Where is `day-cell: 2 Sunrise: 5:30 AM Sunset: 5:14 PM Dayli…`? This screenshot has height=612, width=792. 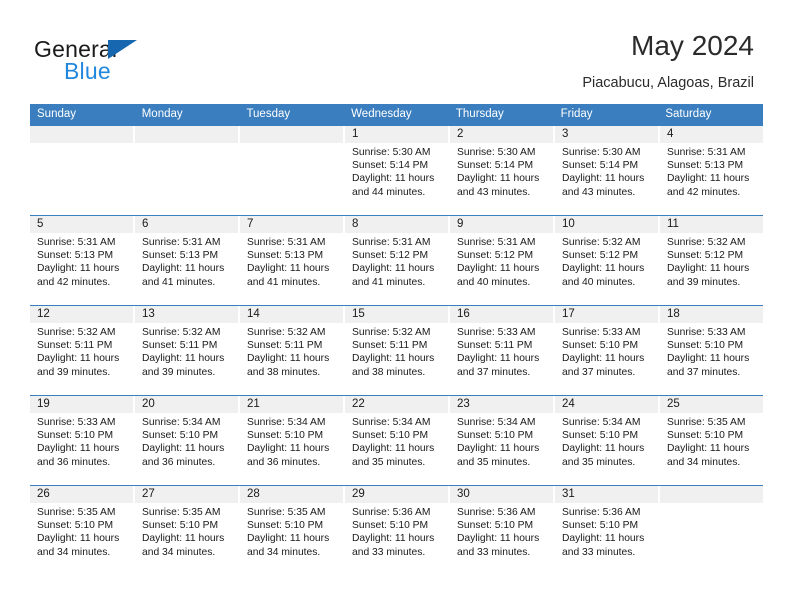 day-cell: 2 Sunrise: 5:30 AM Sunset: 5:14 PM Dayli… is located at coordinates (502, 170).